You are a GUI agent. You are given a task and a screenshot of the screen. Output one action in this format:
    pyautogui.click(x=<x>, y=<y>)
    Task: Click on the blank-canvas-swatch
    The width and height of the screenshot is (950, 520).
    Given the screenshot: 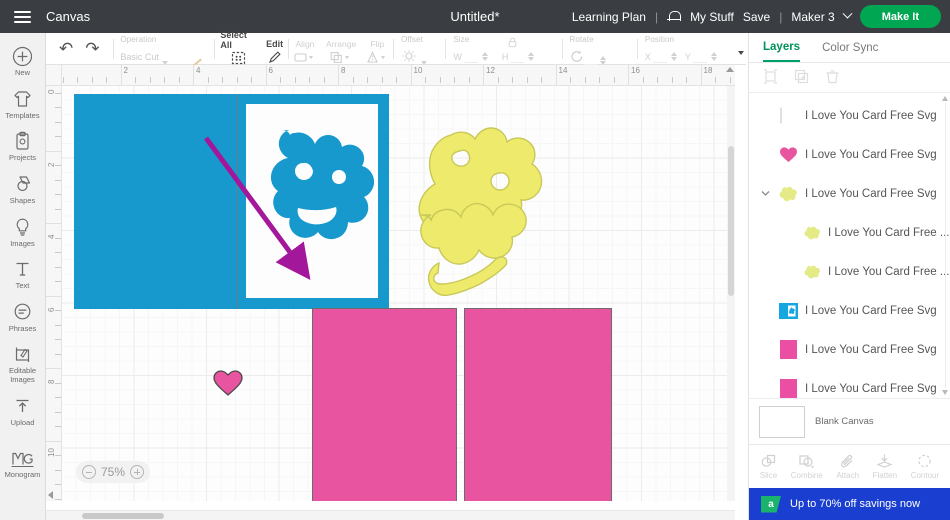 What is the action you would take?
    pyautogui.click(x=782, y=421)
    